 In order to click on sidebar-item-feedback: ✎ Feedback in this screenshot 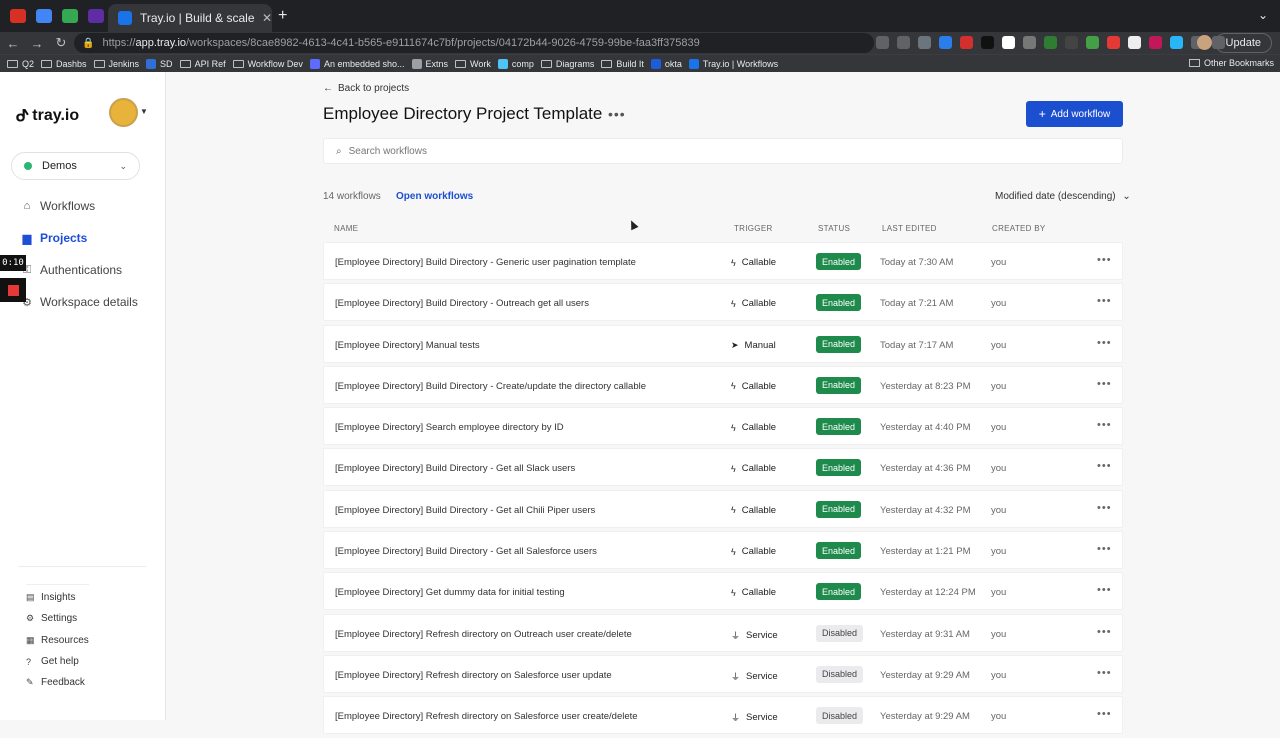, I will do `click(57, 682)`.